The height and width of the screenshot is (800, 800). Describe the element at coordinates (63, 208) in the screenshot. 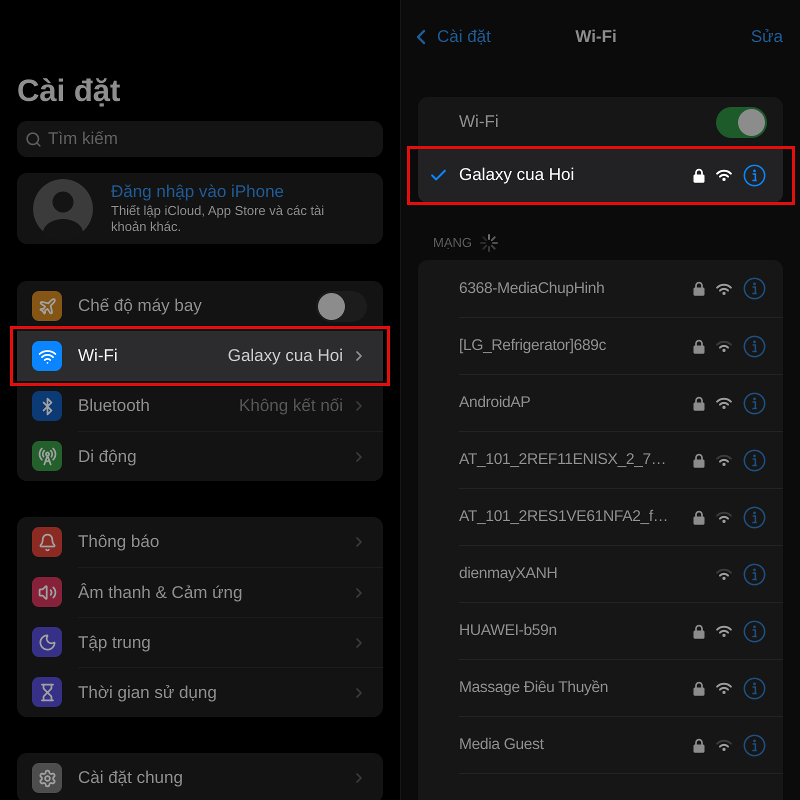

I see `avatar-icon` at that location.